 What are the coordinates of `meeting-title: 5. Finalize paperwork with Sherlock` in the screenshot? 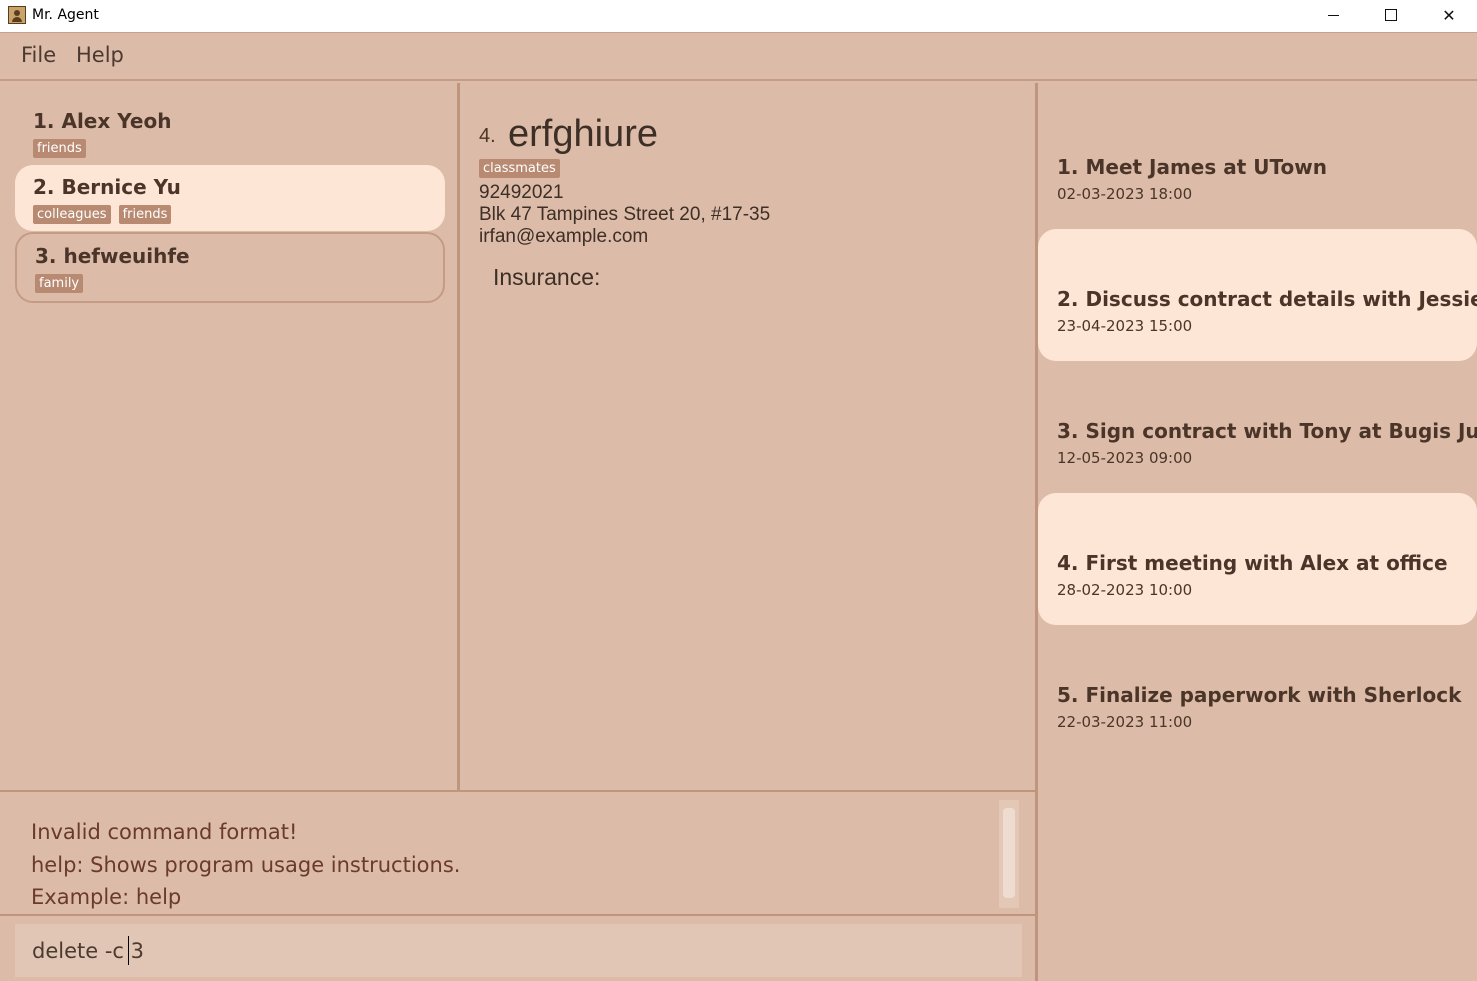 It's located at (1259, 695).